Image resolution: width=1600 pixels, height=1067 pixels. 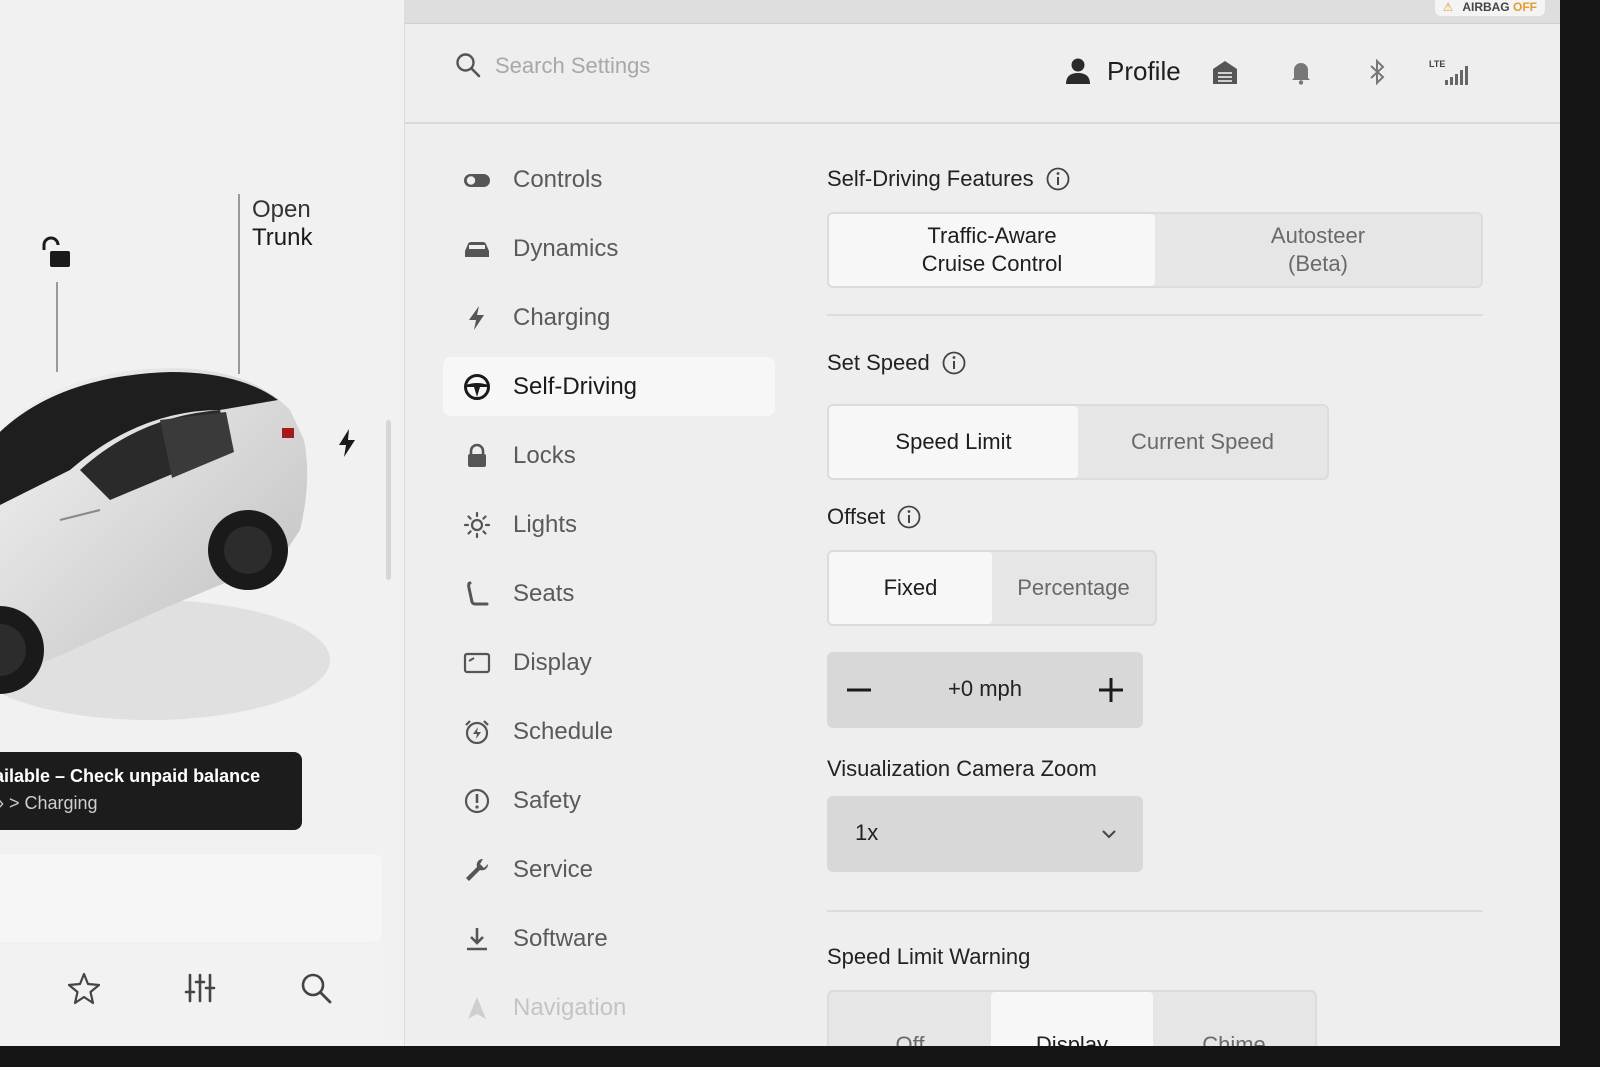 I want to click on nav-label: Service, so click(x=553, y=869).